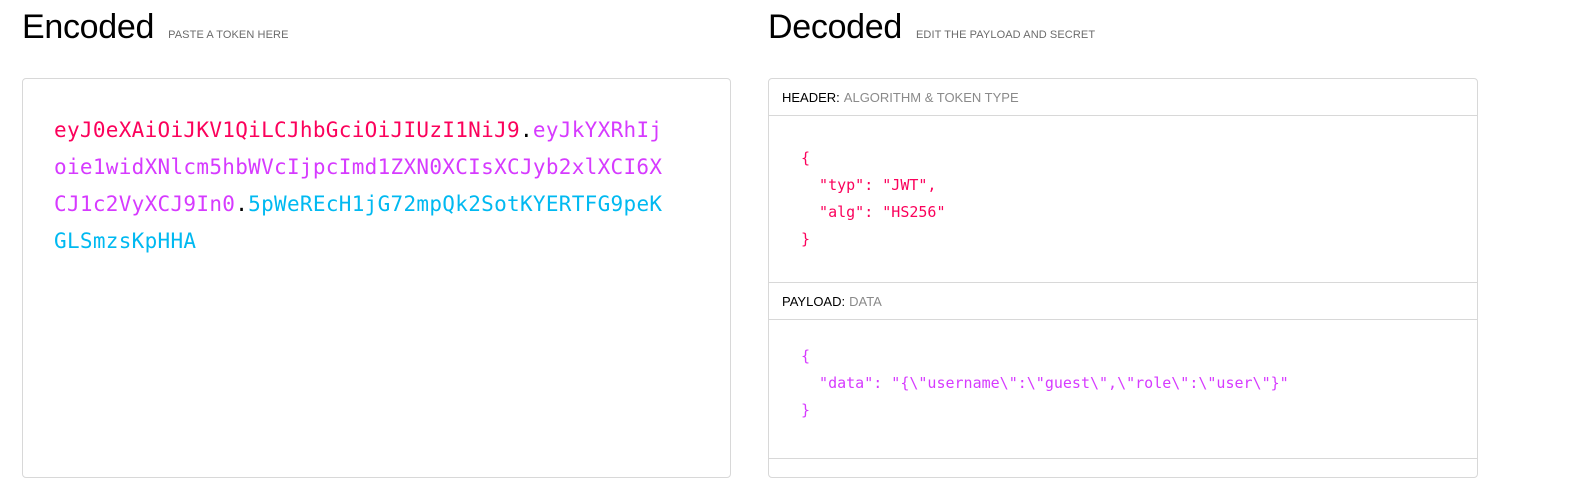 The image size is (1576, 478). Describe the element at coordinates (835, 27) in the screenshot. I see `decoded-title: Decoded` at that location.